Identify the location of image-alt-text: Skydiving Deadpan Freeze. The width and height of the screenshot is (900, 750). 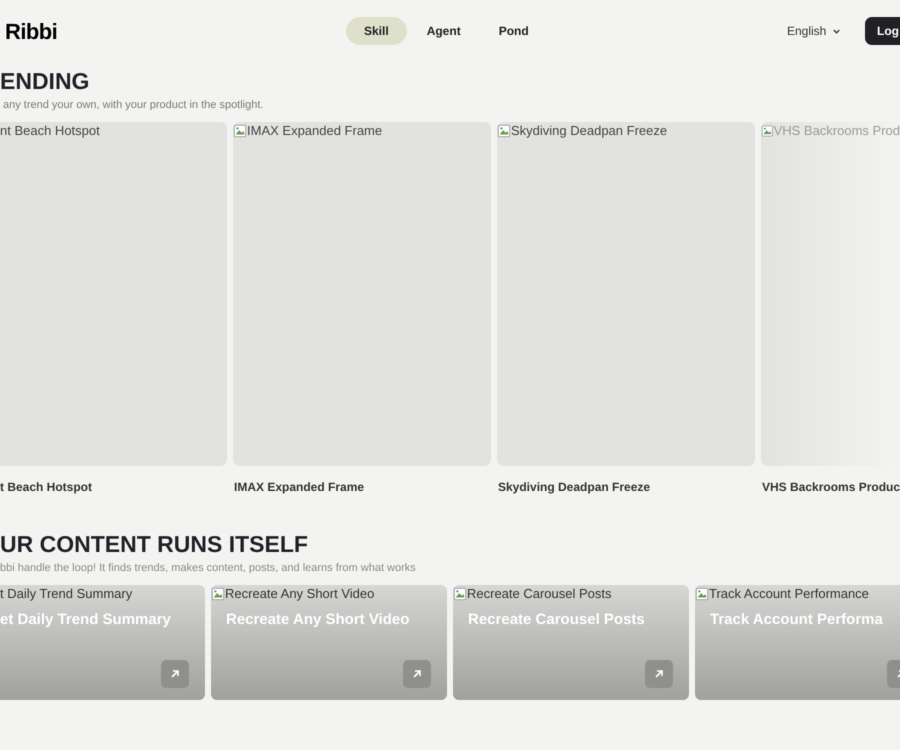
(626, 131).